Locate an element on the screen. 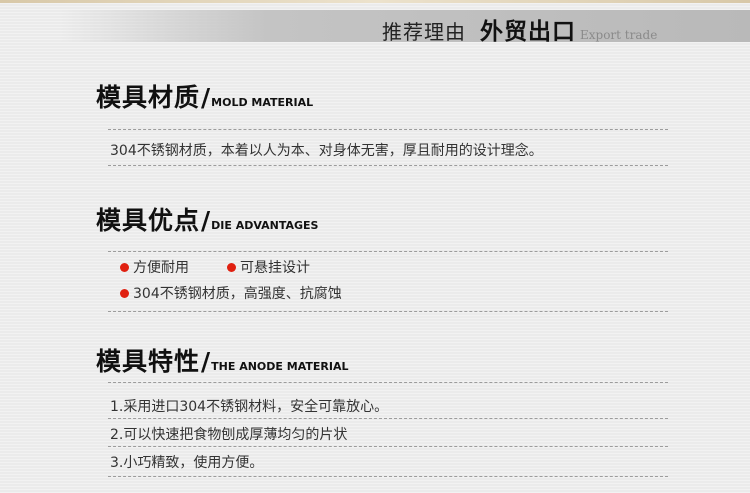  banner-title-en: Export trade is located at coordinates (619, 35).